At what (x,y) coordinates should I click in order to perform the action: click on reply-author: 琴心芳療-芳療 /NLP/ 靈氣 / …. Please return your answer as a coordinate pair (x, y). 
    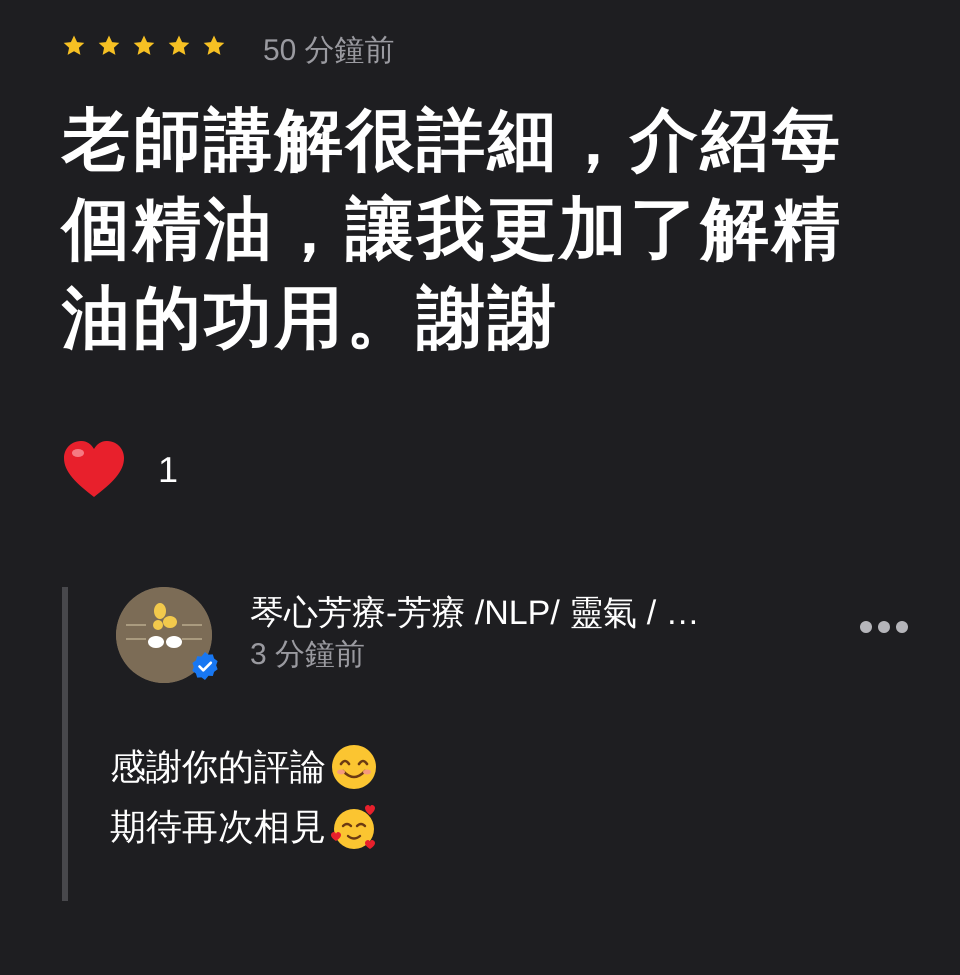
    Looking at the image, I should click on (475, 613).